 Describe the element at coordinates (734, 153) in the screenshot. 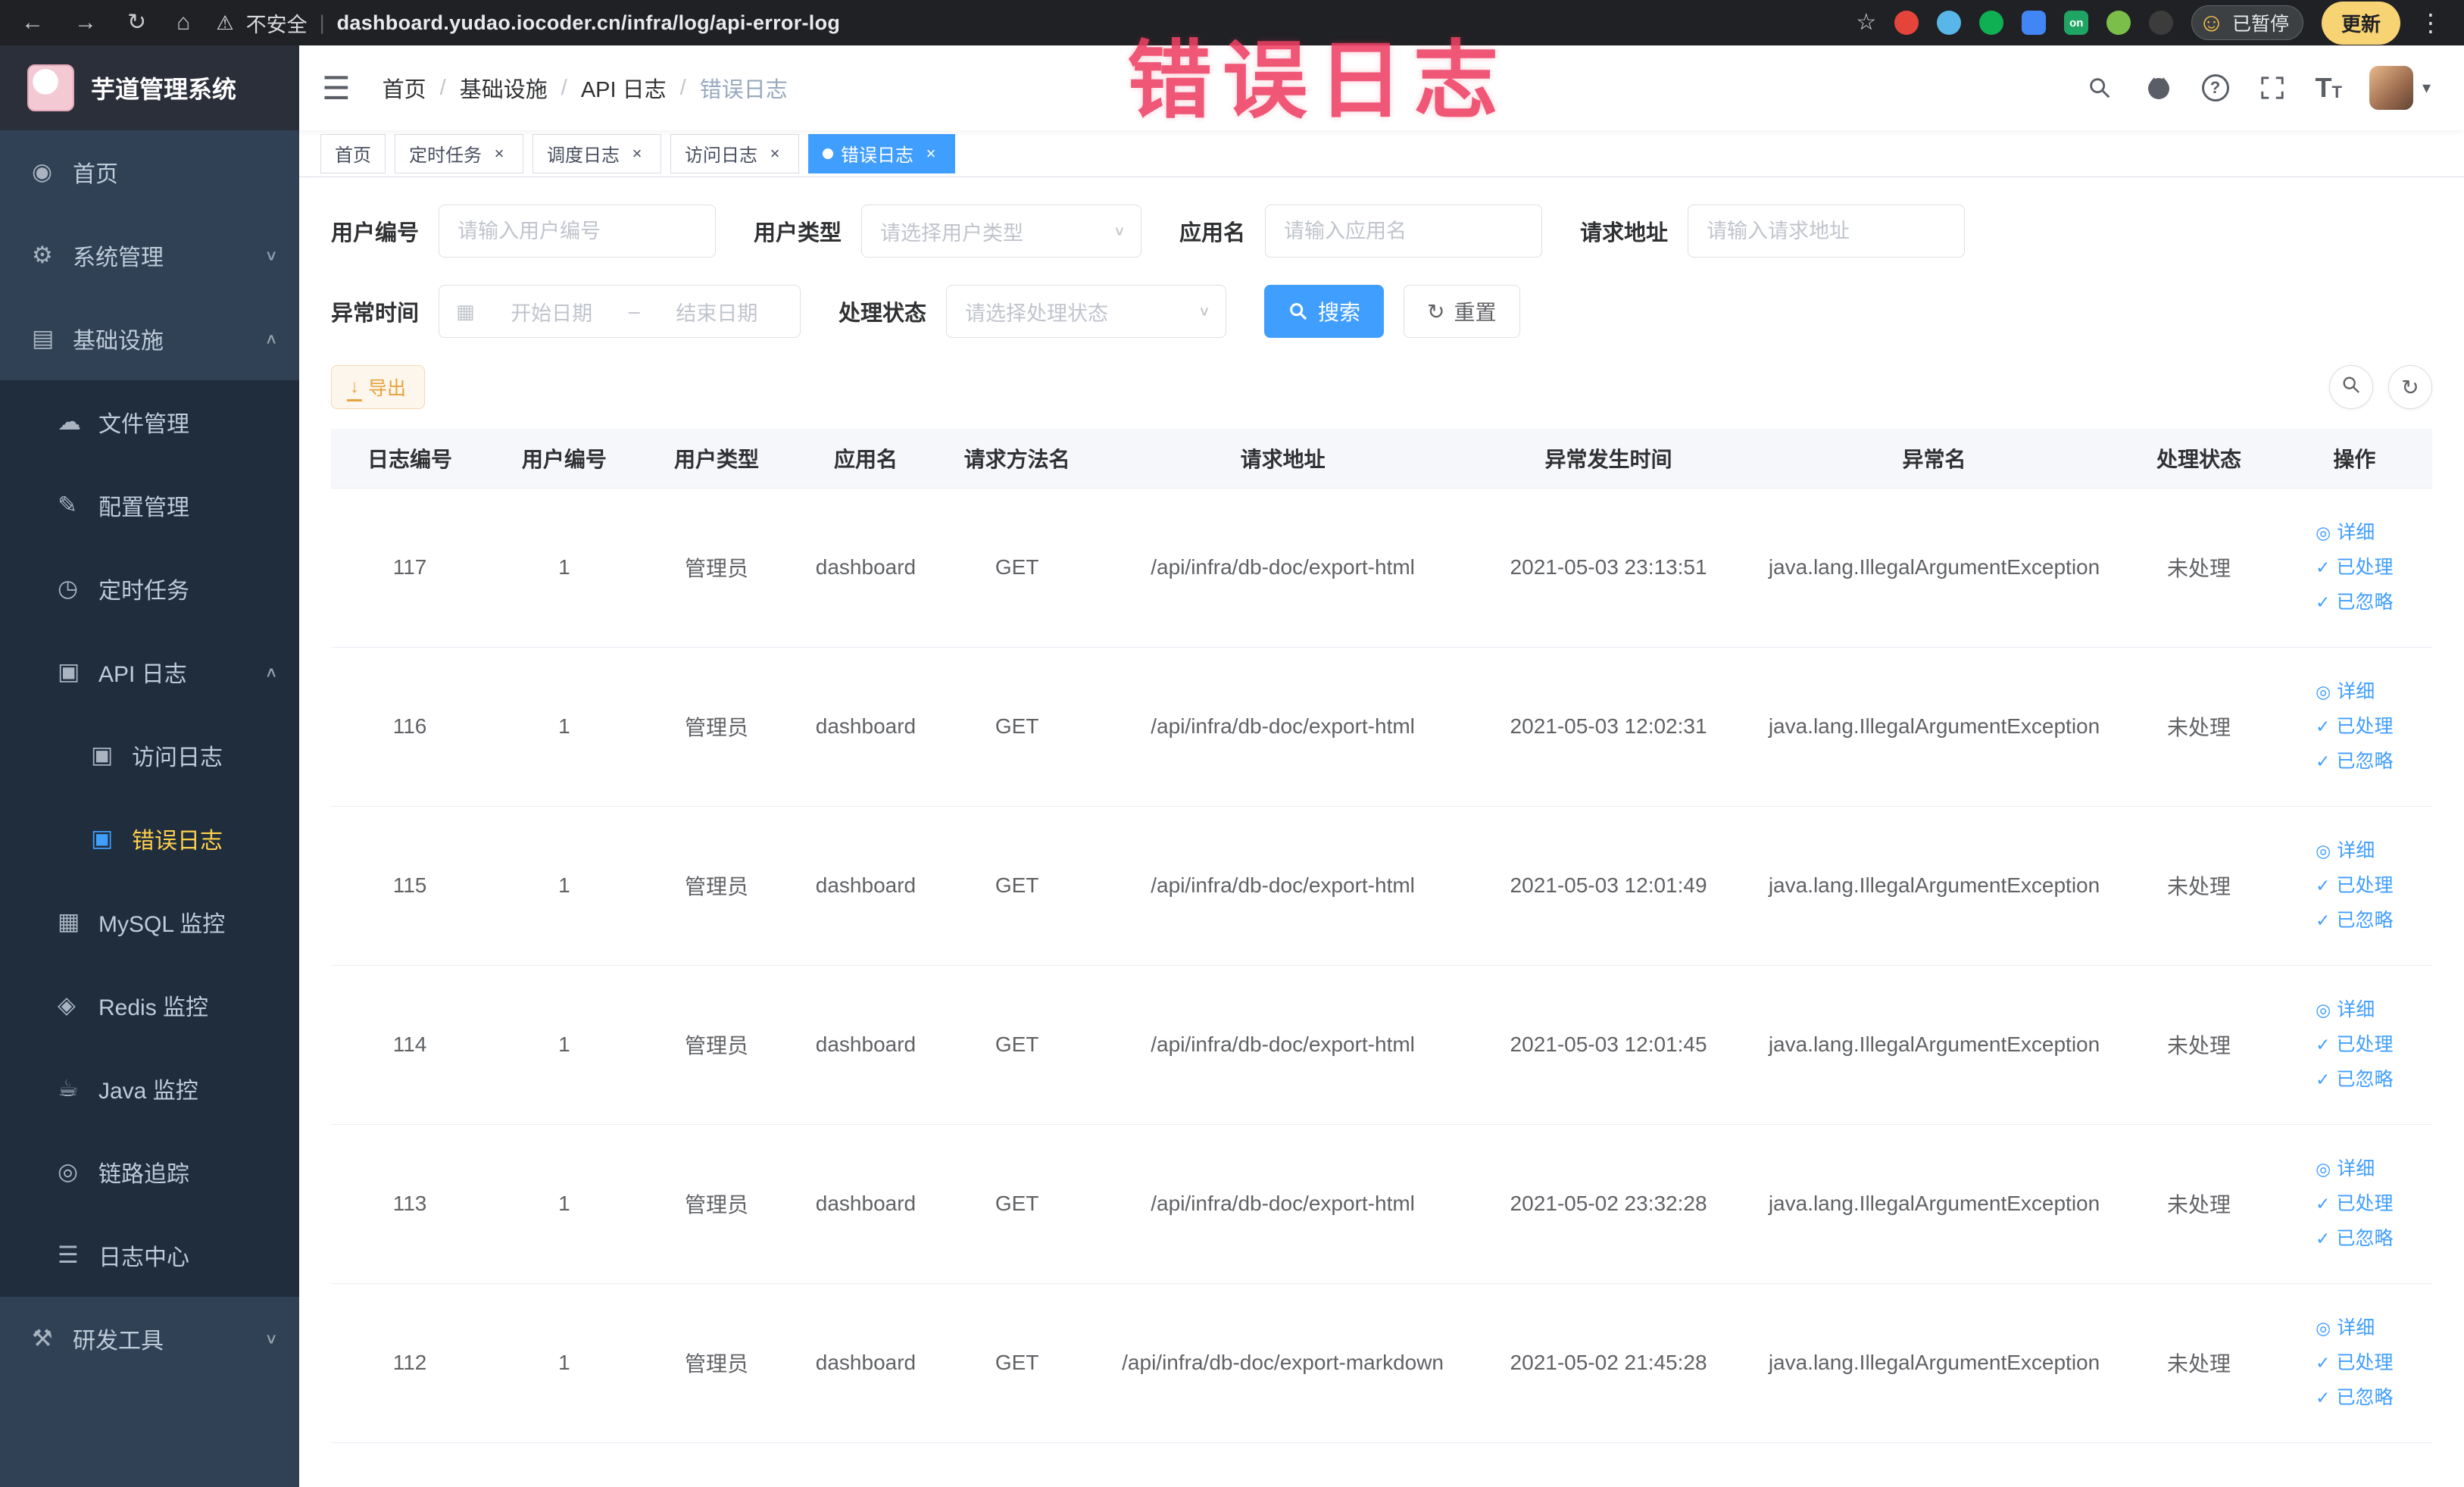

I see `tab-access-log: 访问日志 ×` at that location.